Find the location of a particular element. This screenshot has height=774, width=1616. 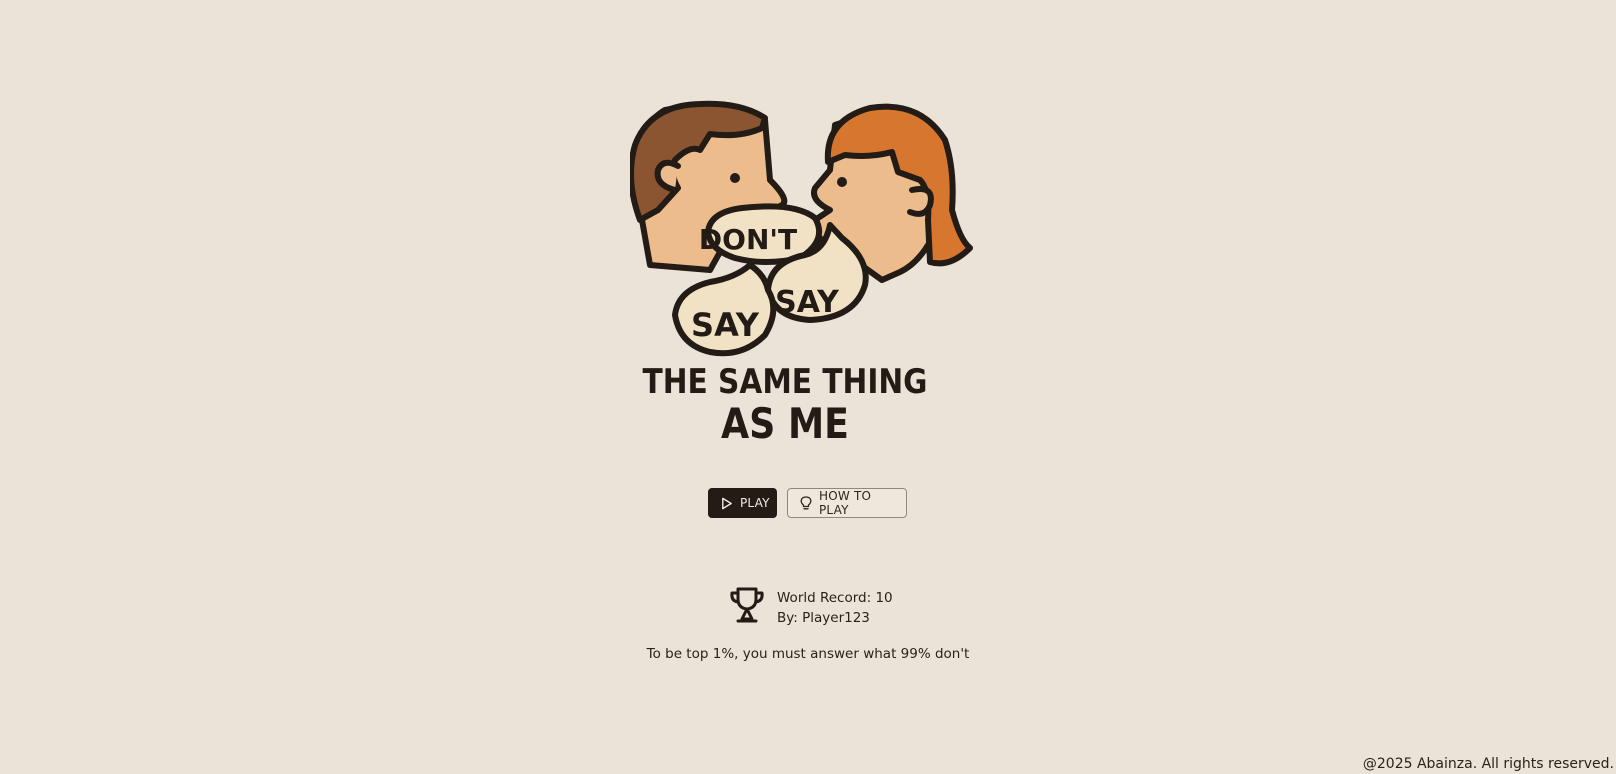

record-text: World Record: 10 By: Player123 is located at coordinates (835, 608).